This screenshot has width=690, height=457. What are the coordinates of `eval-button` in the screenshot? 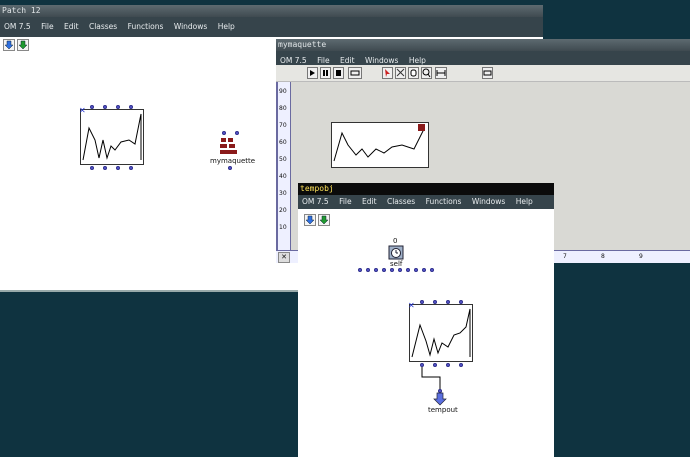 It's located at (487, 73).